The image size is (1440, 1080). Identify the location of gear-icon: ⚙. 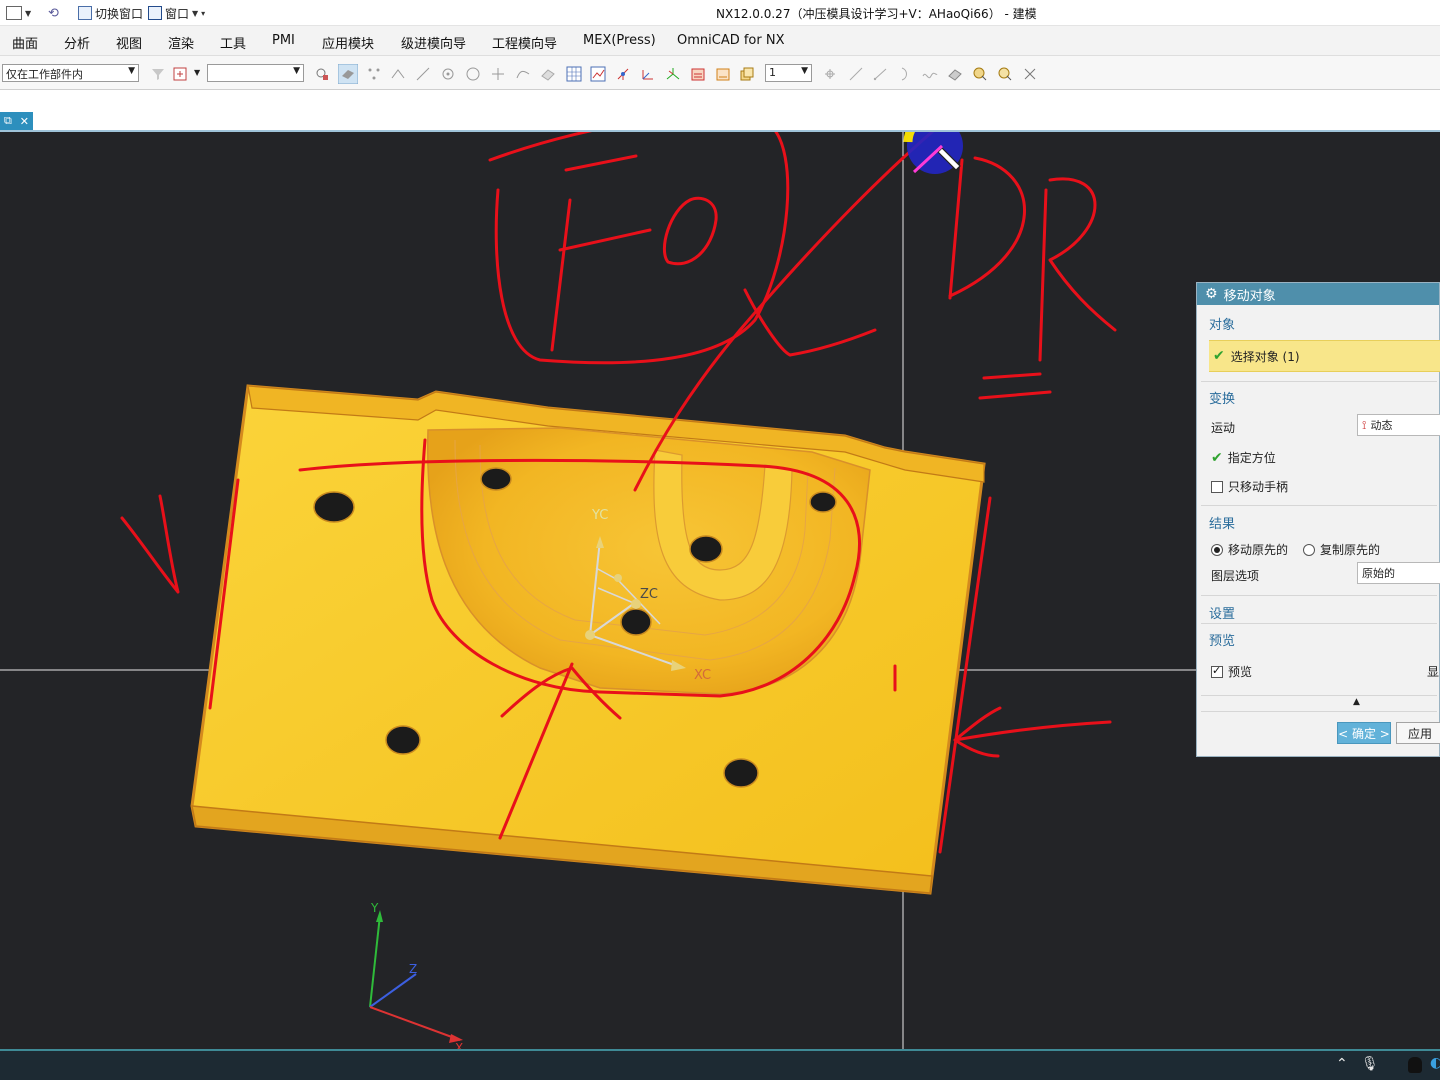
(1211, 294).